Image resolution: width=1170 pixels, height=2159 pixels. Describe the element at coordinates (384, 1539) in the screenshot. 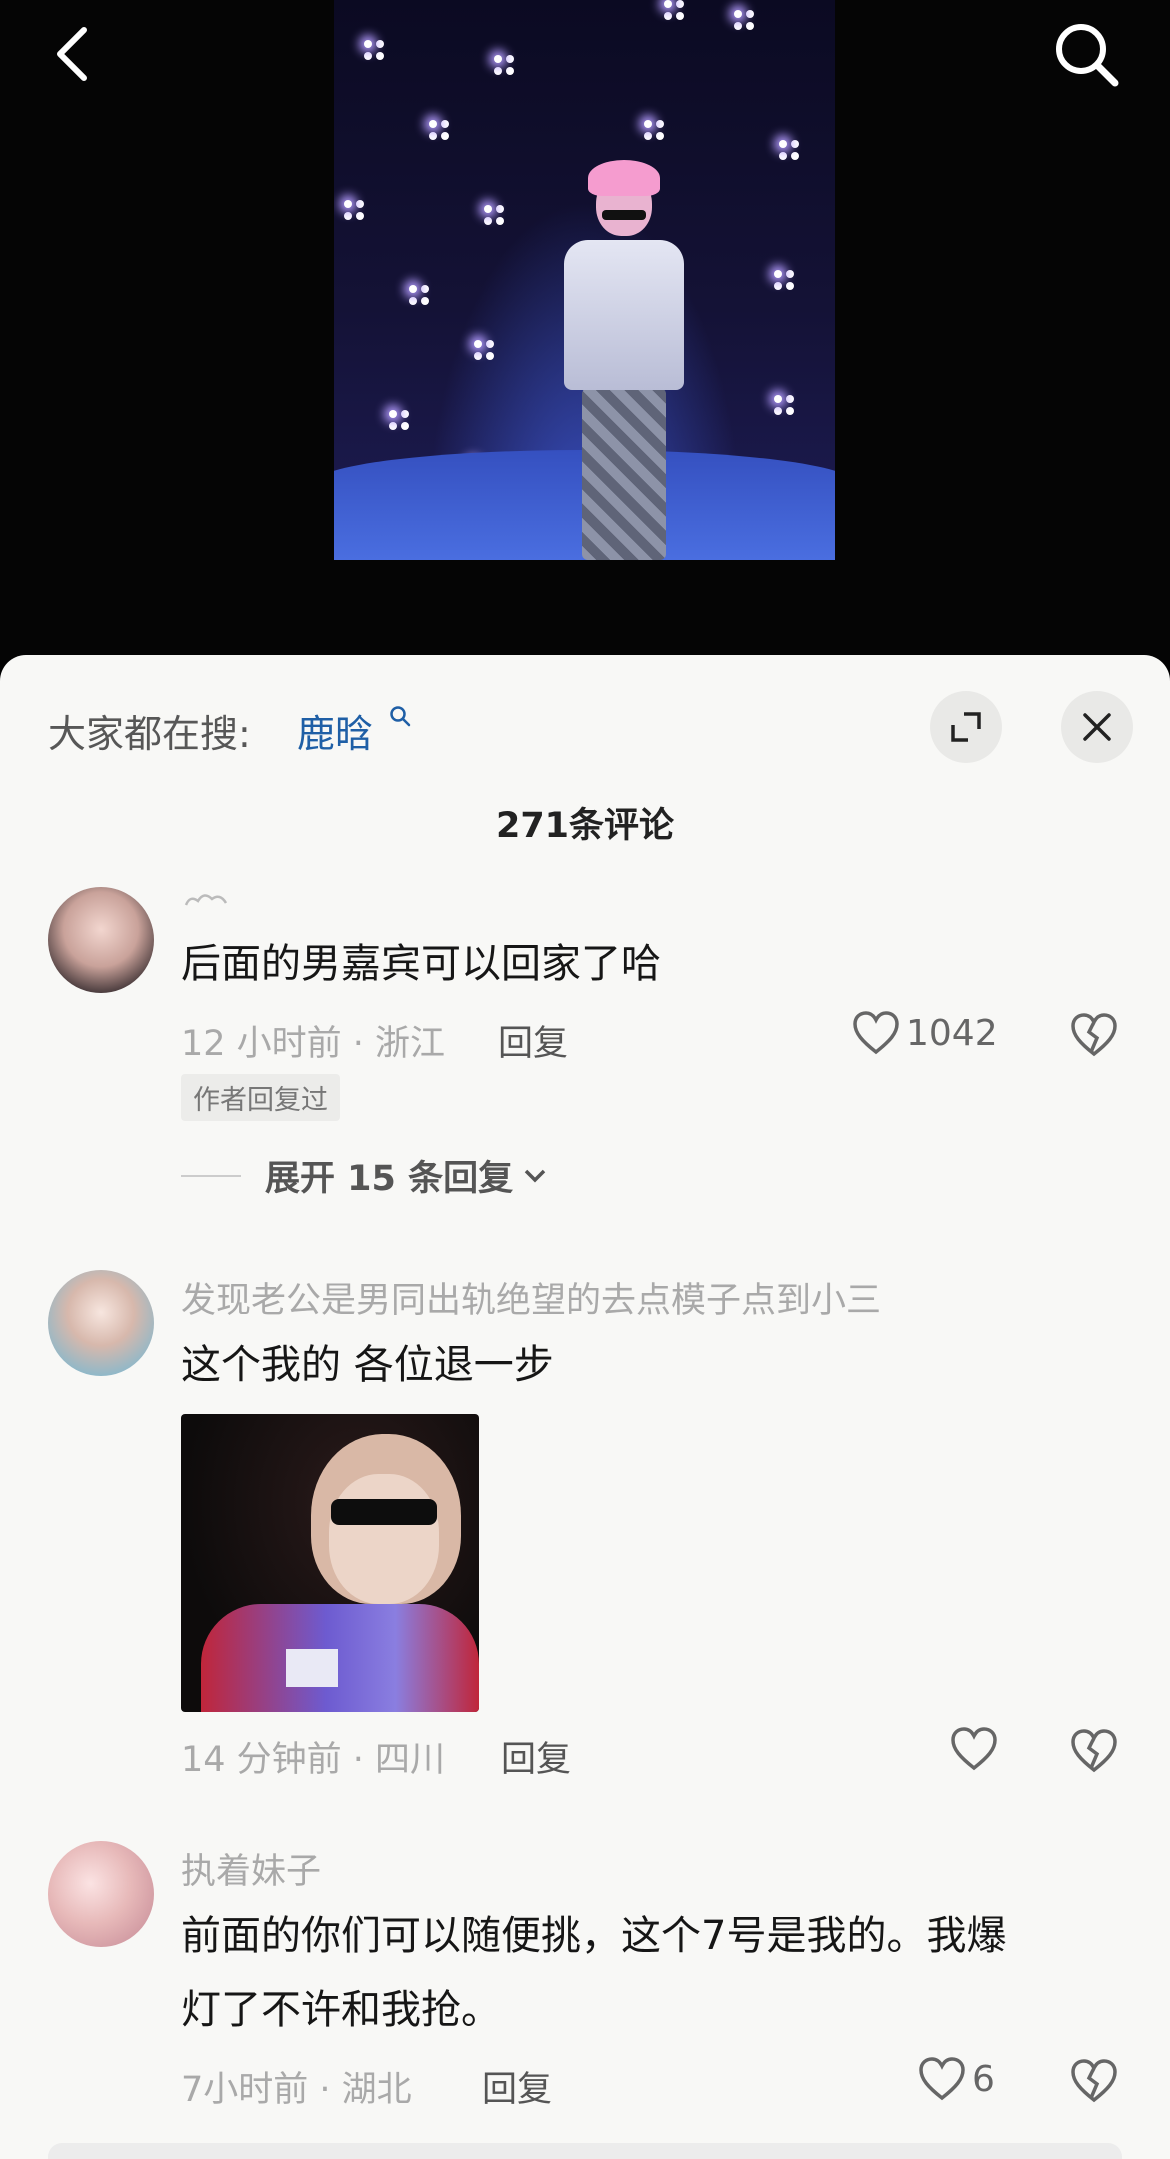

I see `face-shape` at that location.